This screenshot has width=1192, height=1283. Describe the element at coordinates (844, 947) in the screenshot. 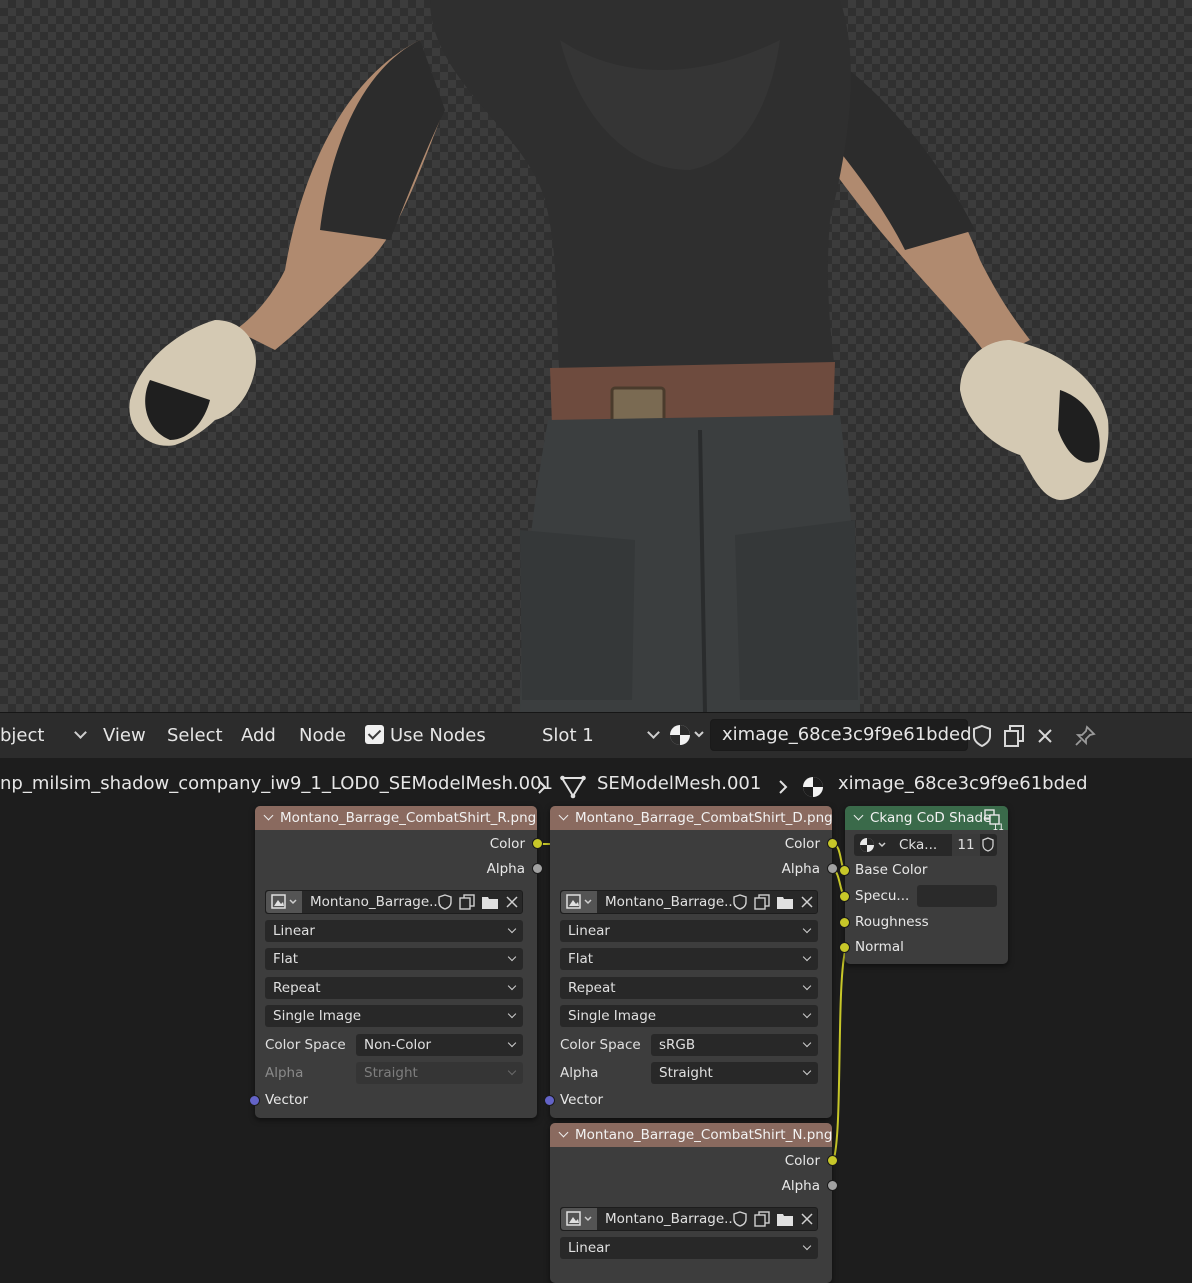

I see `input-normal-socket` at that location.